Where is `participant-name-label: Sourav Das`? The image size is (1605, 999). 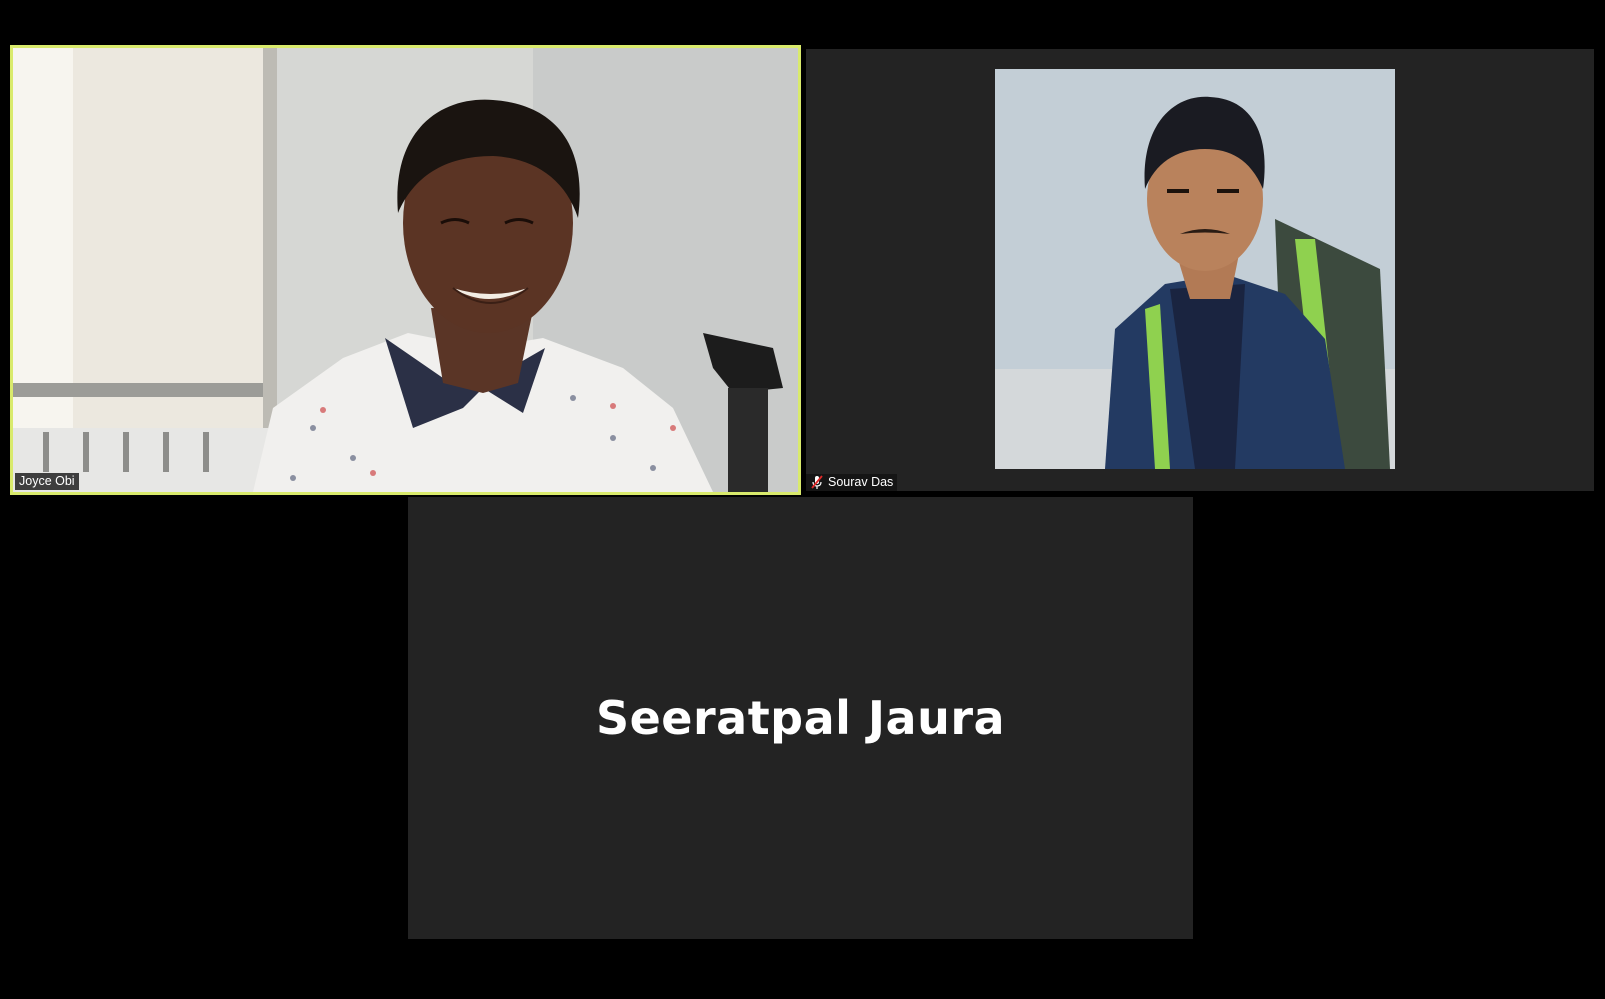 participant-name-label: Sourav Das is located at coordinates (852, 482).